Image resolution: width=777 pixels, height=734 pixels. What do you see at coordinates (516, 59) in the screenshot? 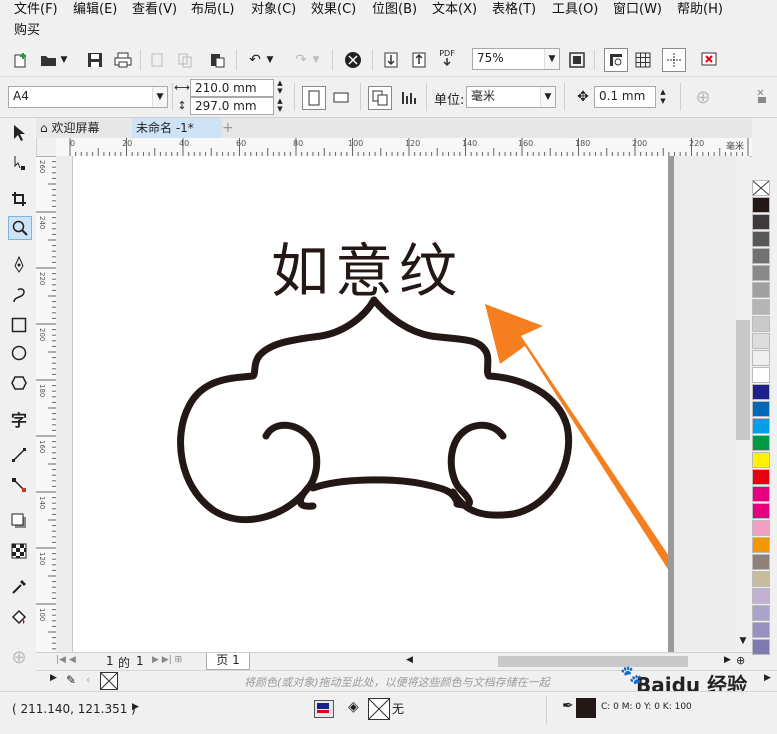
I see `zoom-level-select: 75% ▼` at bounding box center [516, 59].